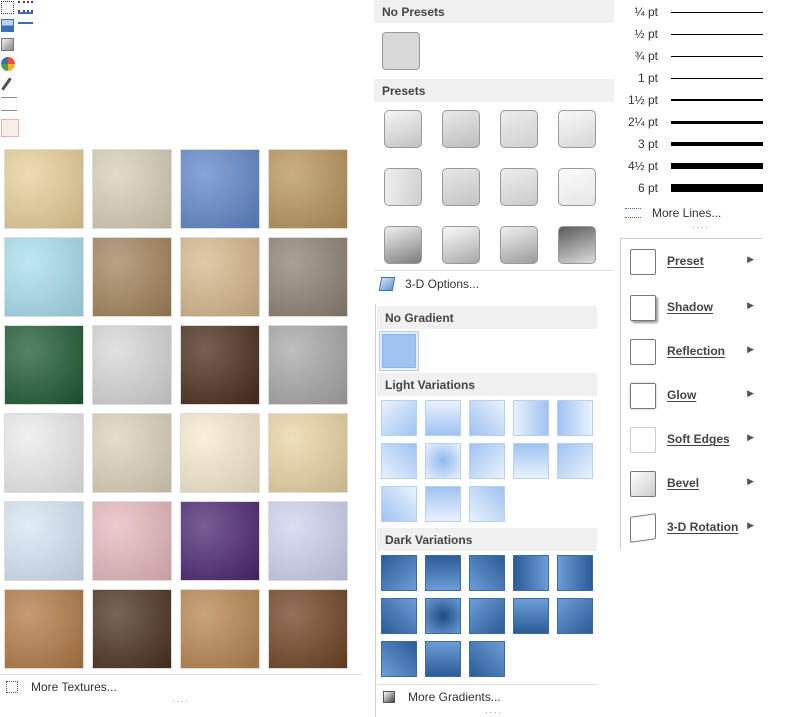 The image size is (787, 717). I want to click on line-weight-label: 2¼ pt, so click(641, 122).